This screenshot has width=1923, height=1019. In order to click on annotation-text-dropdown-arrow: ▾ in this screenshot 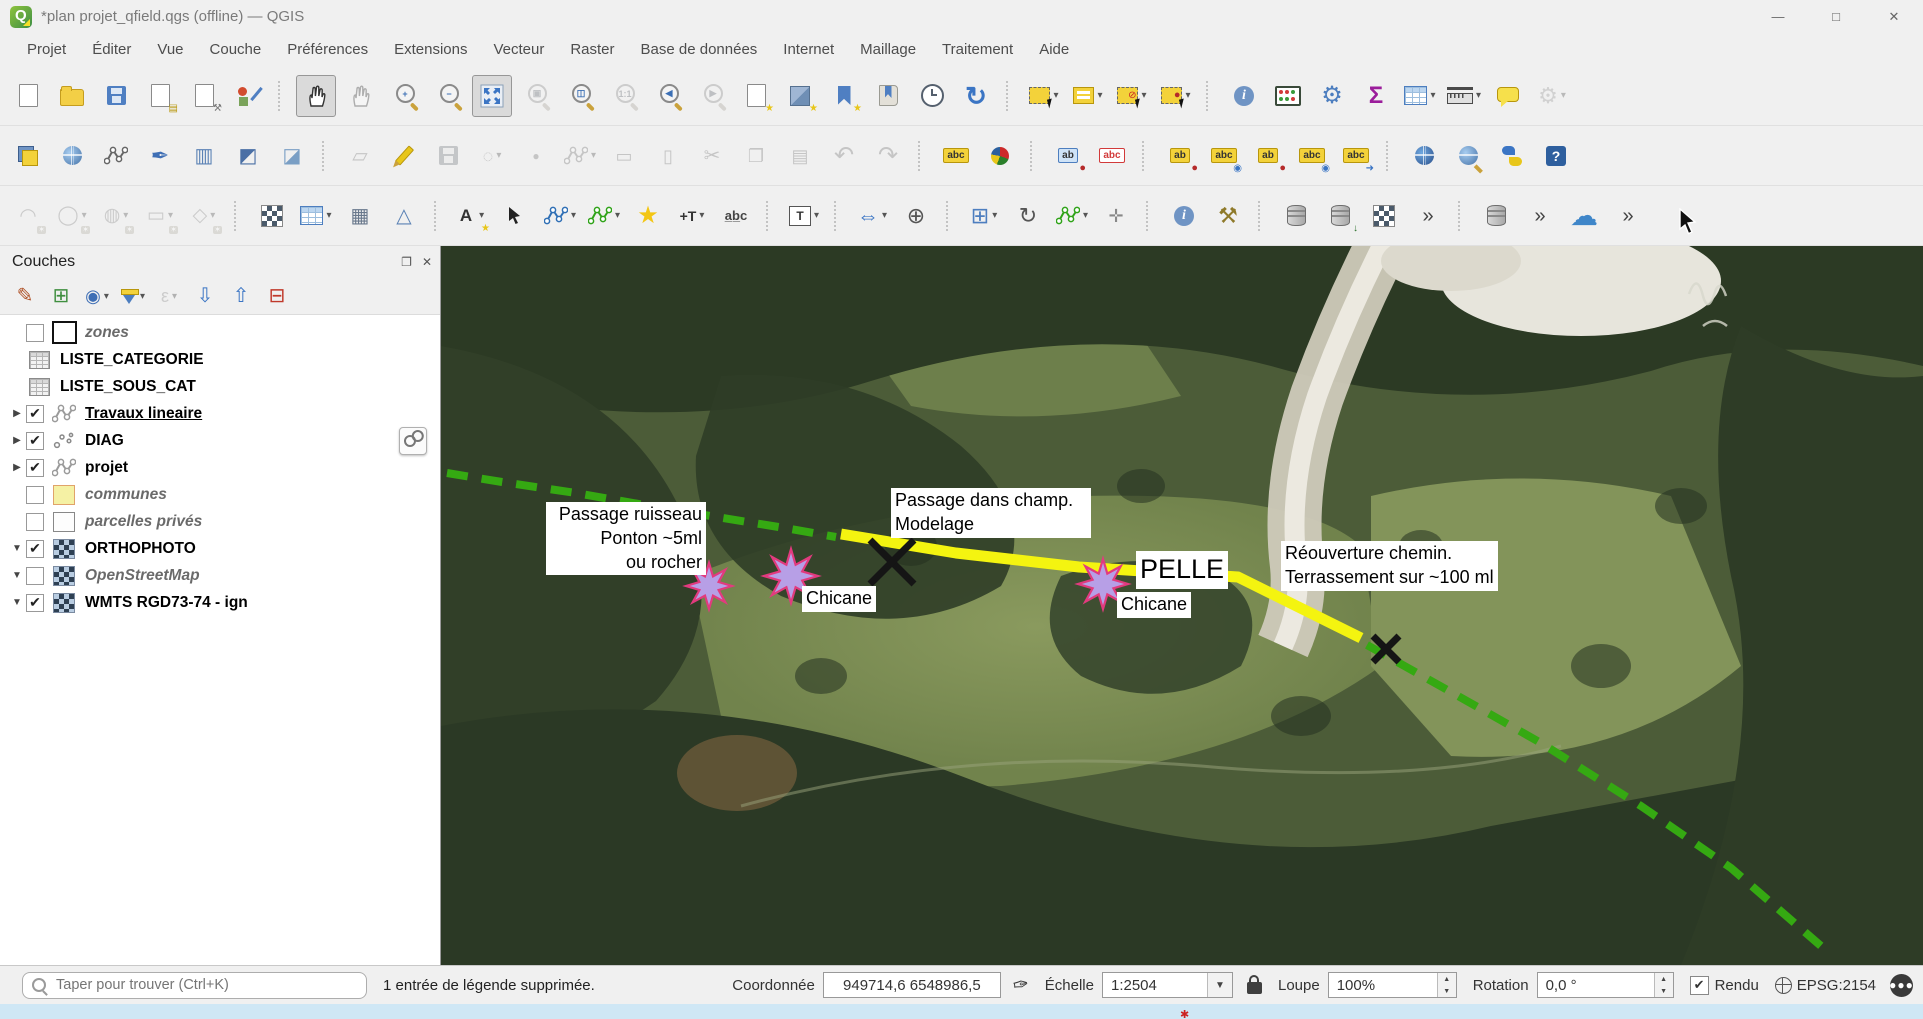, I will do `click(481, 215)`.